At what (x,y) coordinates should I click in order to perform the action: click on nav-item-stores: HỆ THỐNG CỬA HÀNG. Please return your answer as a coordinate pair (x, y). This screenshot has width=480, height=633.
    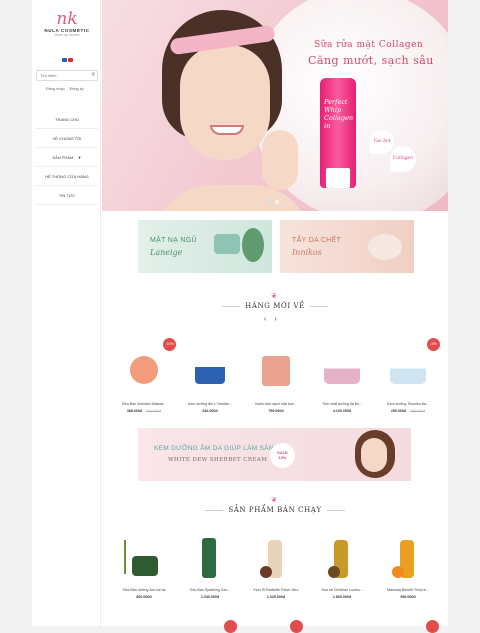
    Looking at the image, I should click on (67, 176).